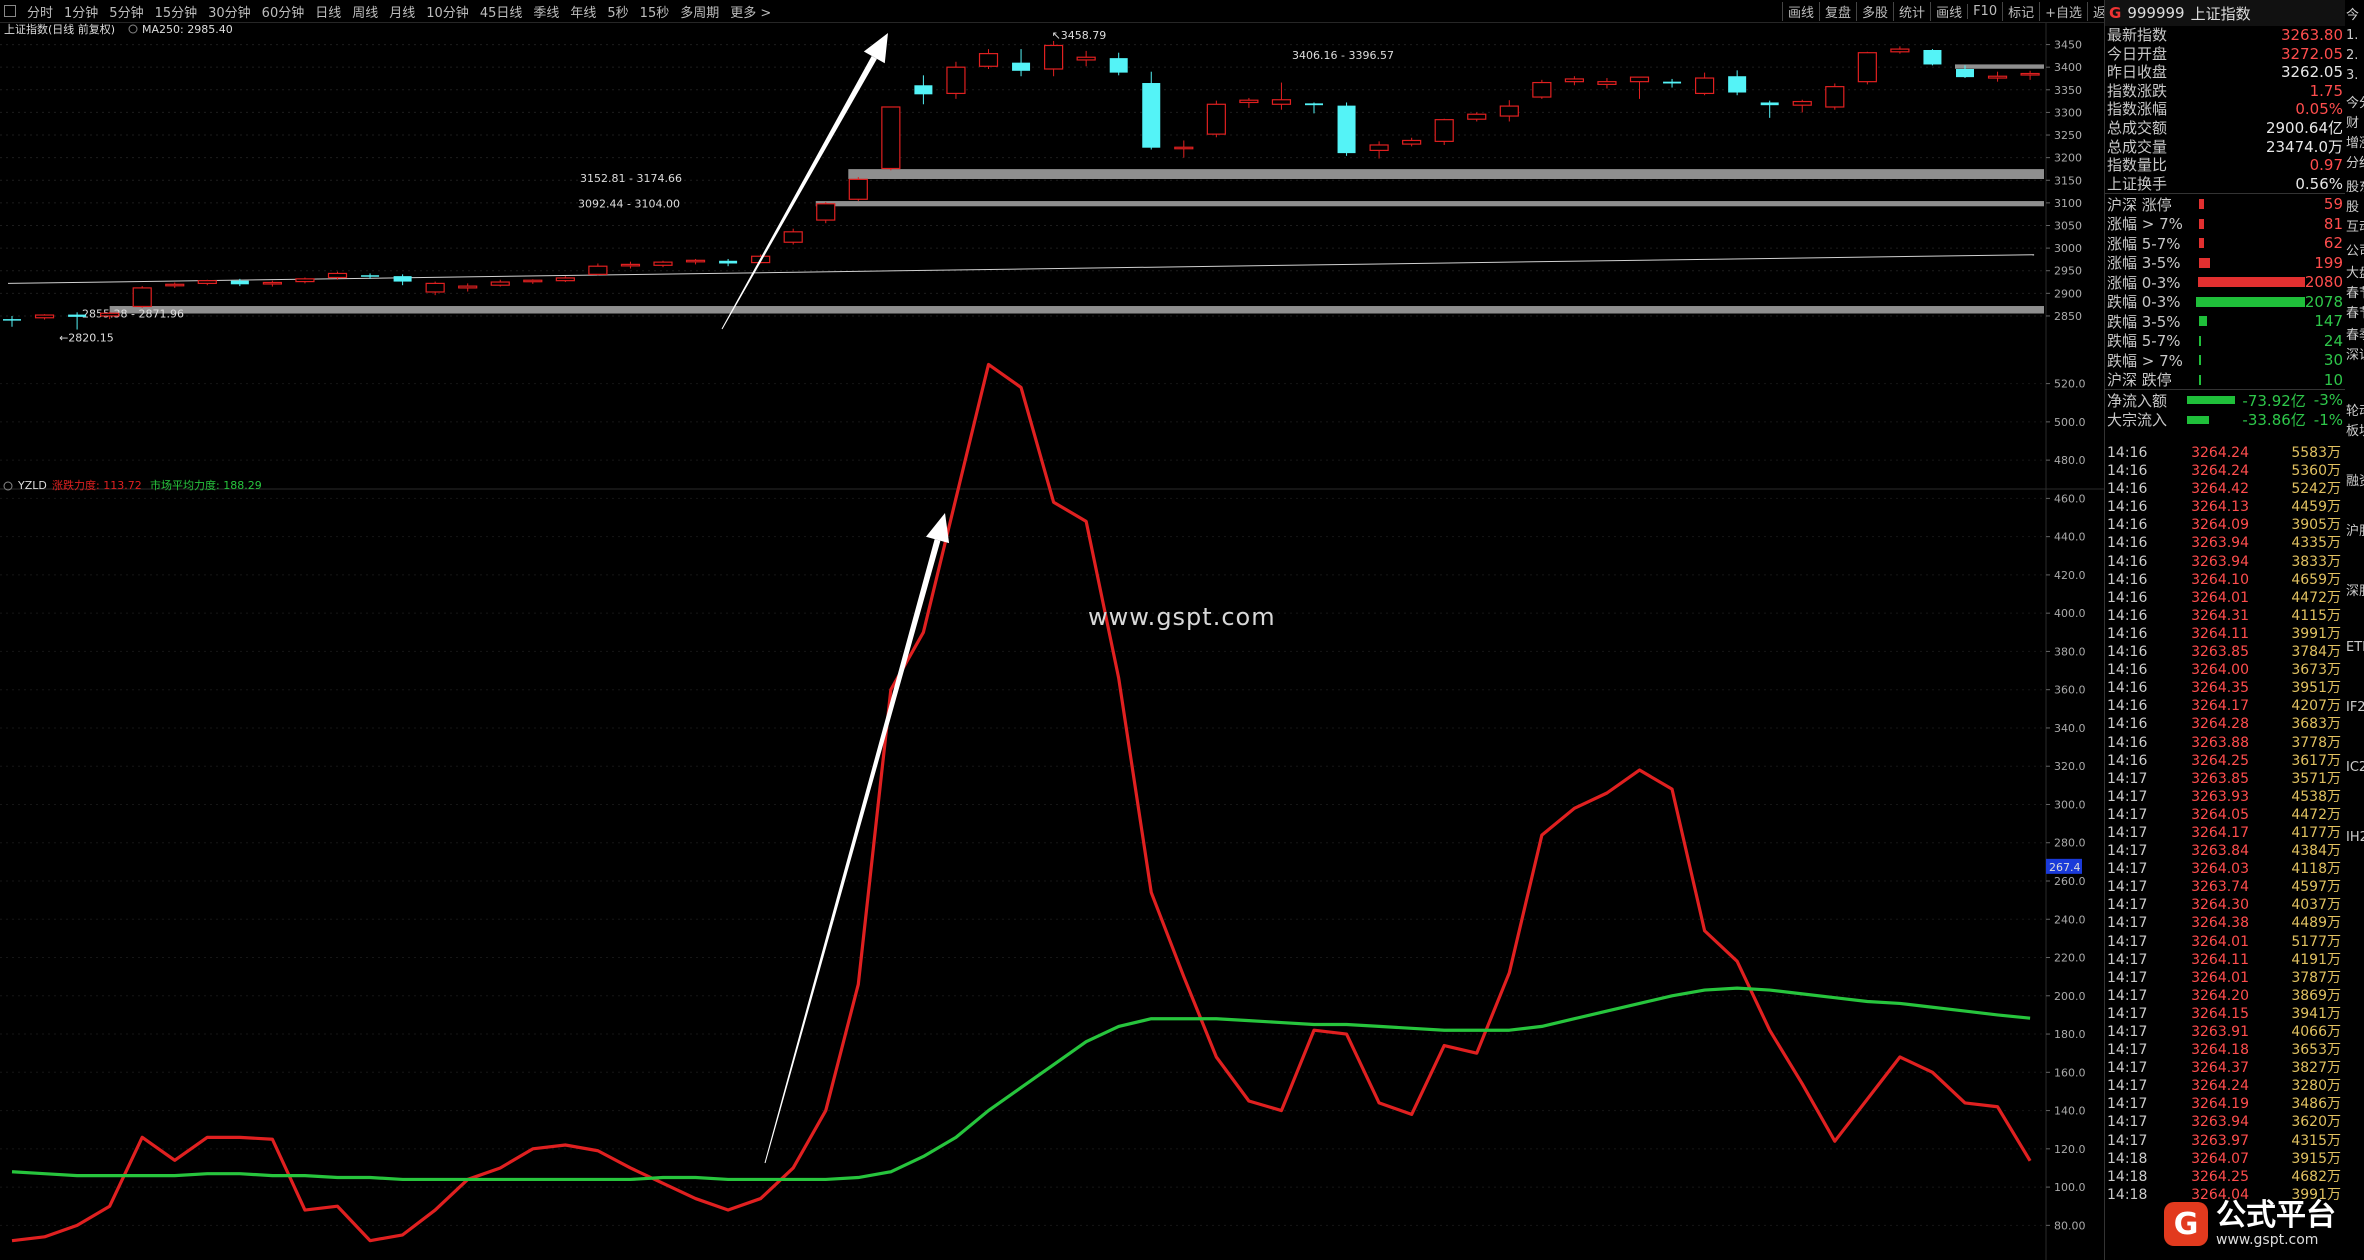  What do you see at coordinates (2225, 1141) in the screenshot?
I see `tick-row: 14:17 3263.97 4315万` at bounding box center [2225, 1141].